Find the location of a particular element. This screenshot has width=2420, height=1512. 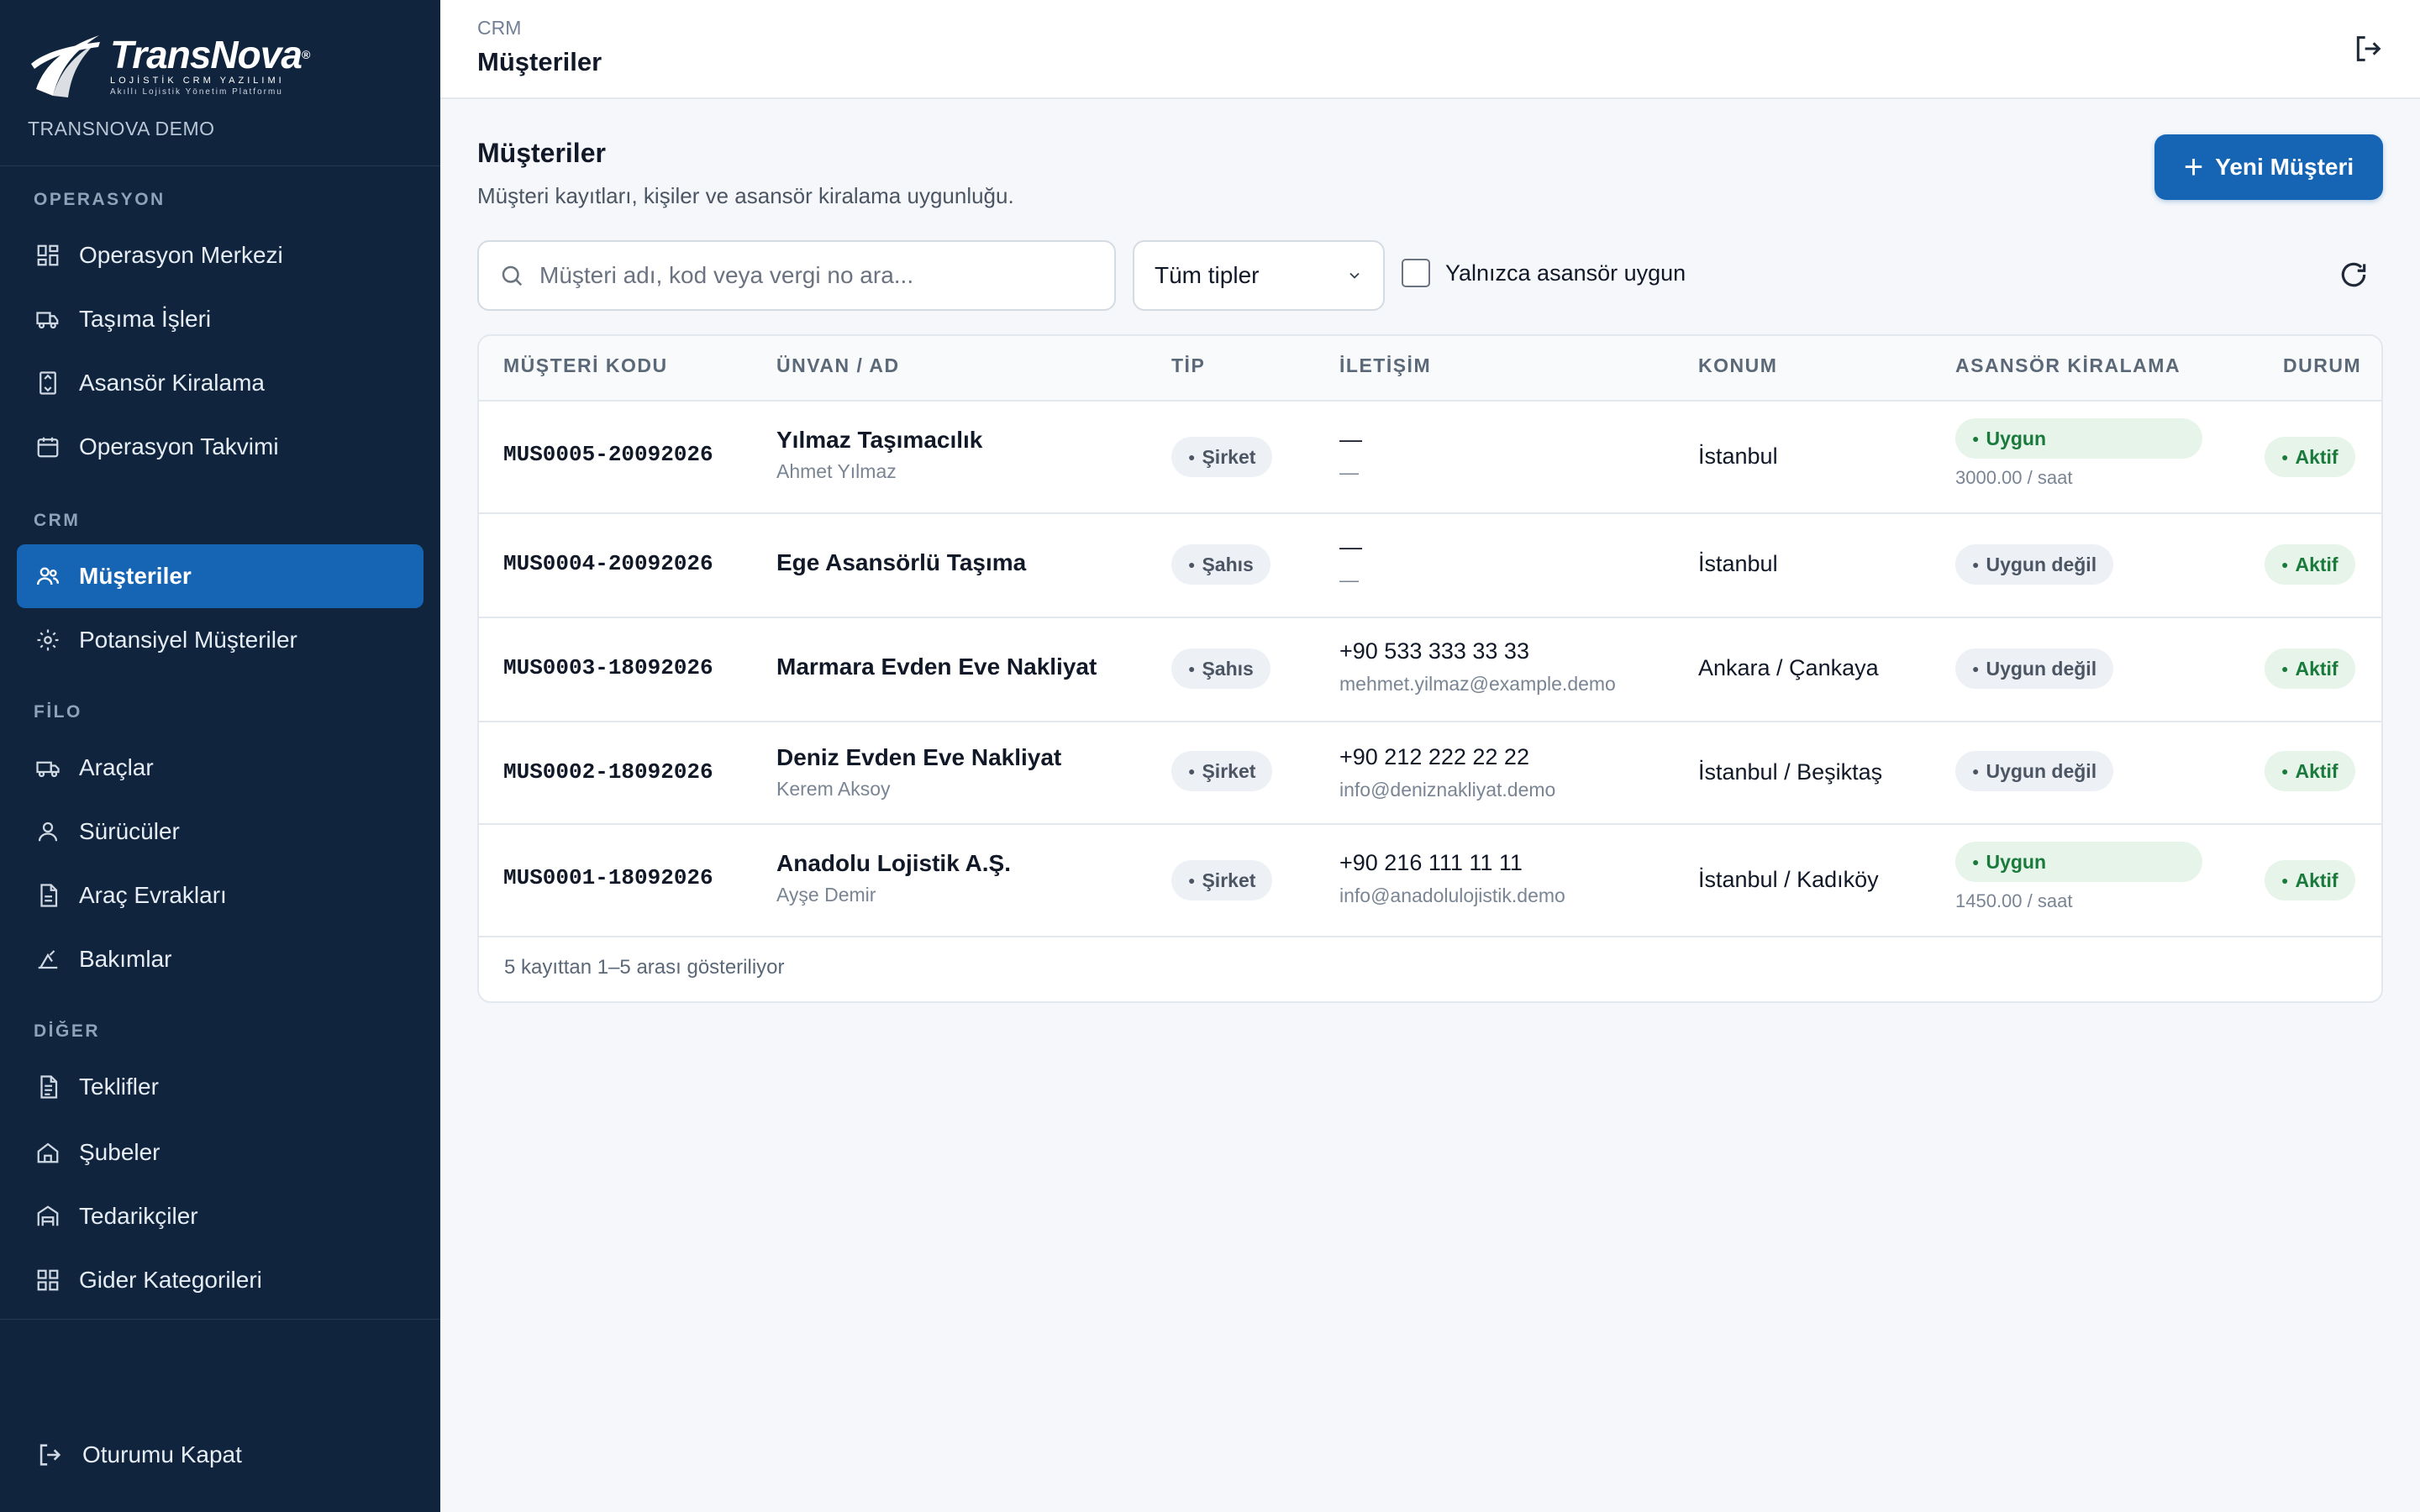

elevator-only-toggle: Yalnızca asansör uygun is located at coordinates (1544, 273).